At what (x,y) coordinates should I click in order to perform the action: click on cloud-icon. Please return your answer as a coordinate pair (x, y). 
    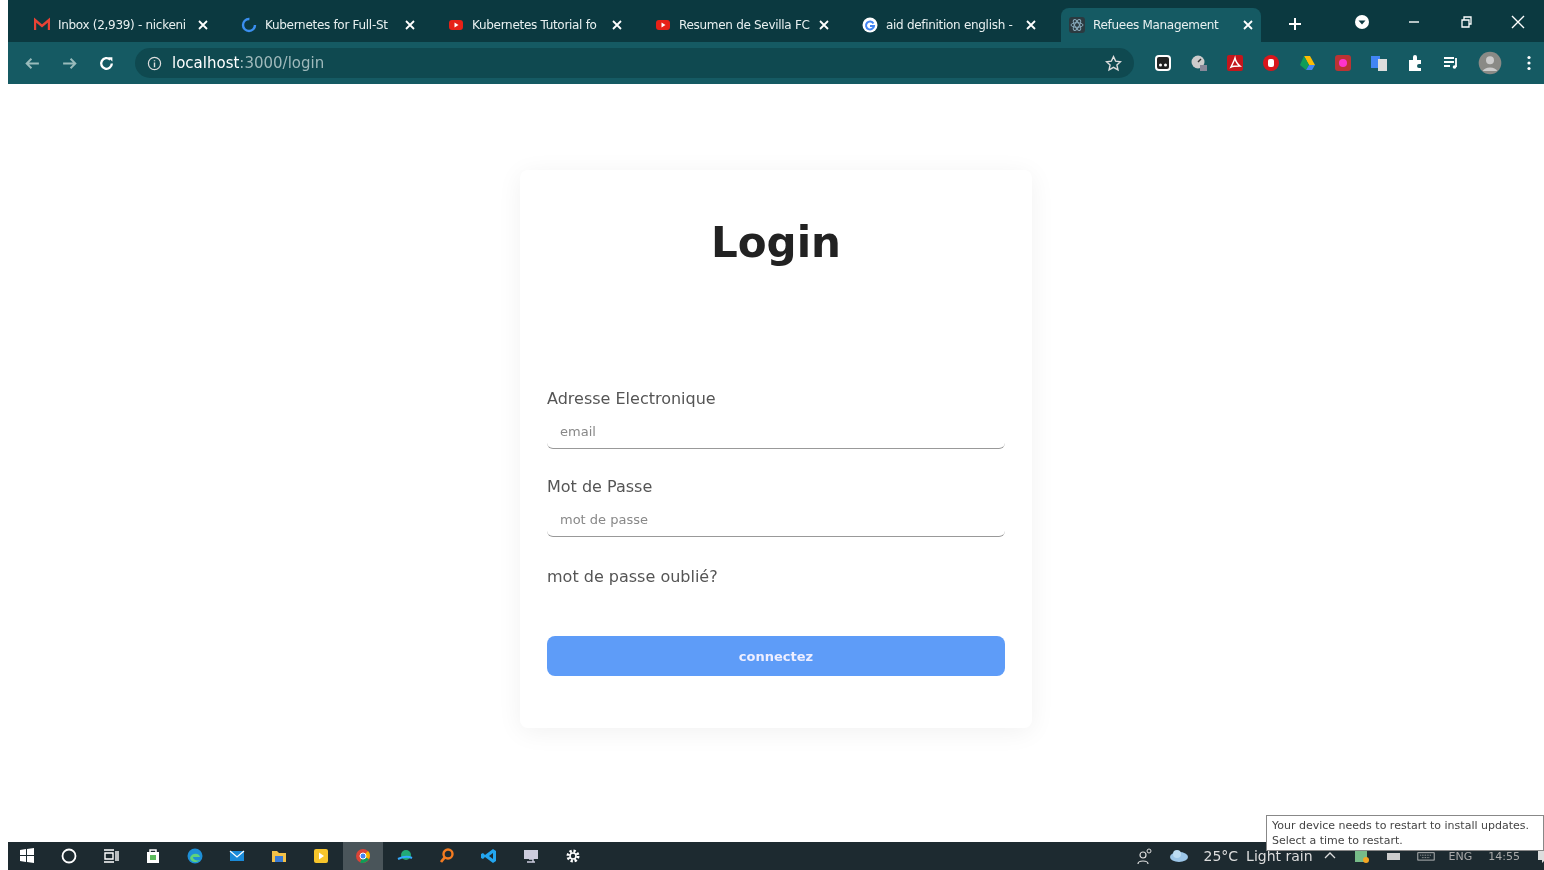
    Looking at the image, I should click on (1178, 856).